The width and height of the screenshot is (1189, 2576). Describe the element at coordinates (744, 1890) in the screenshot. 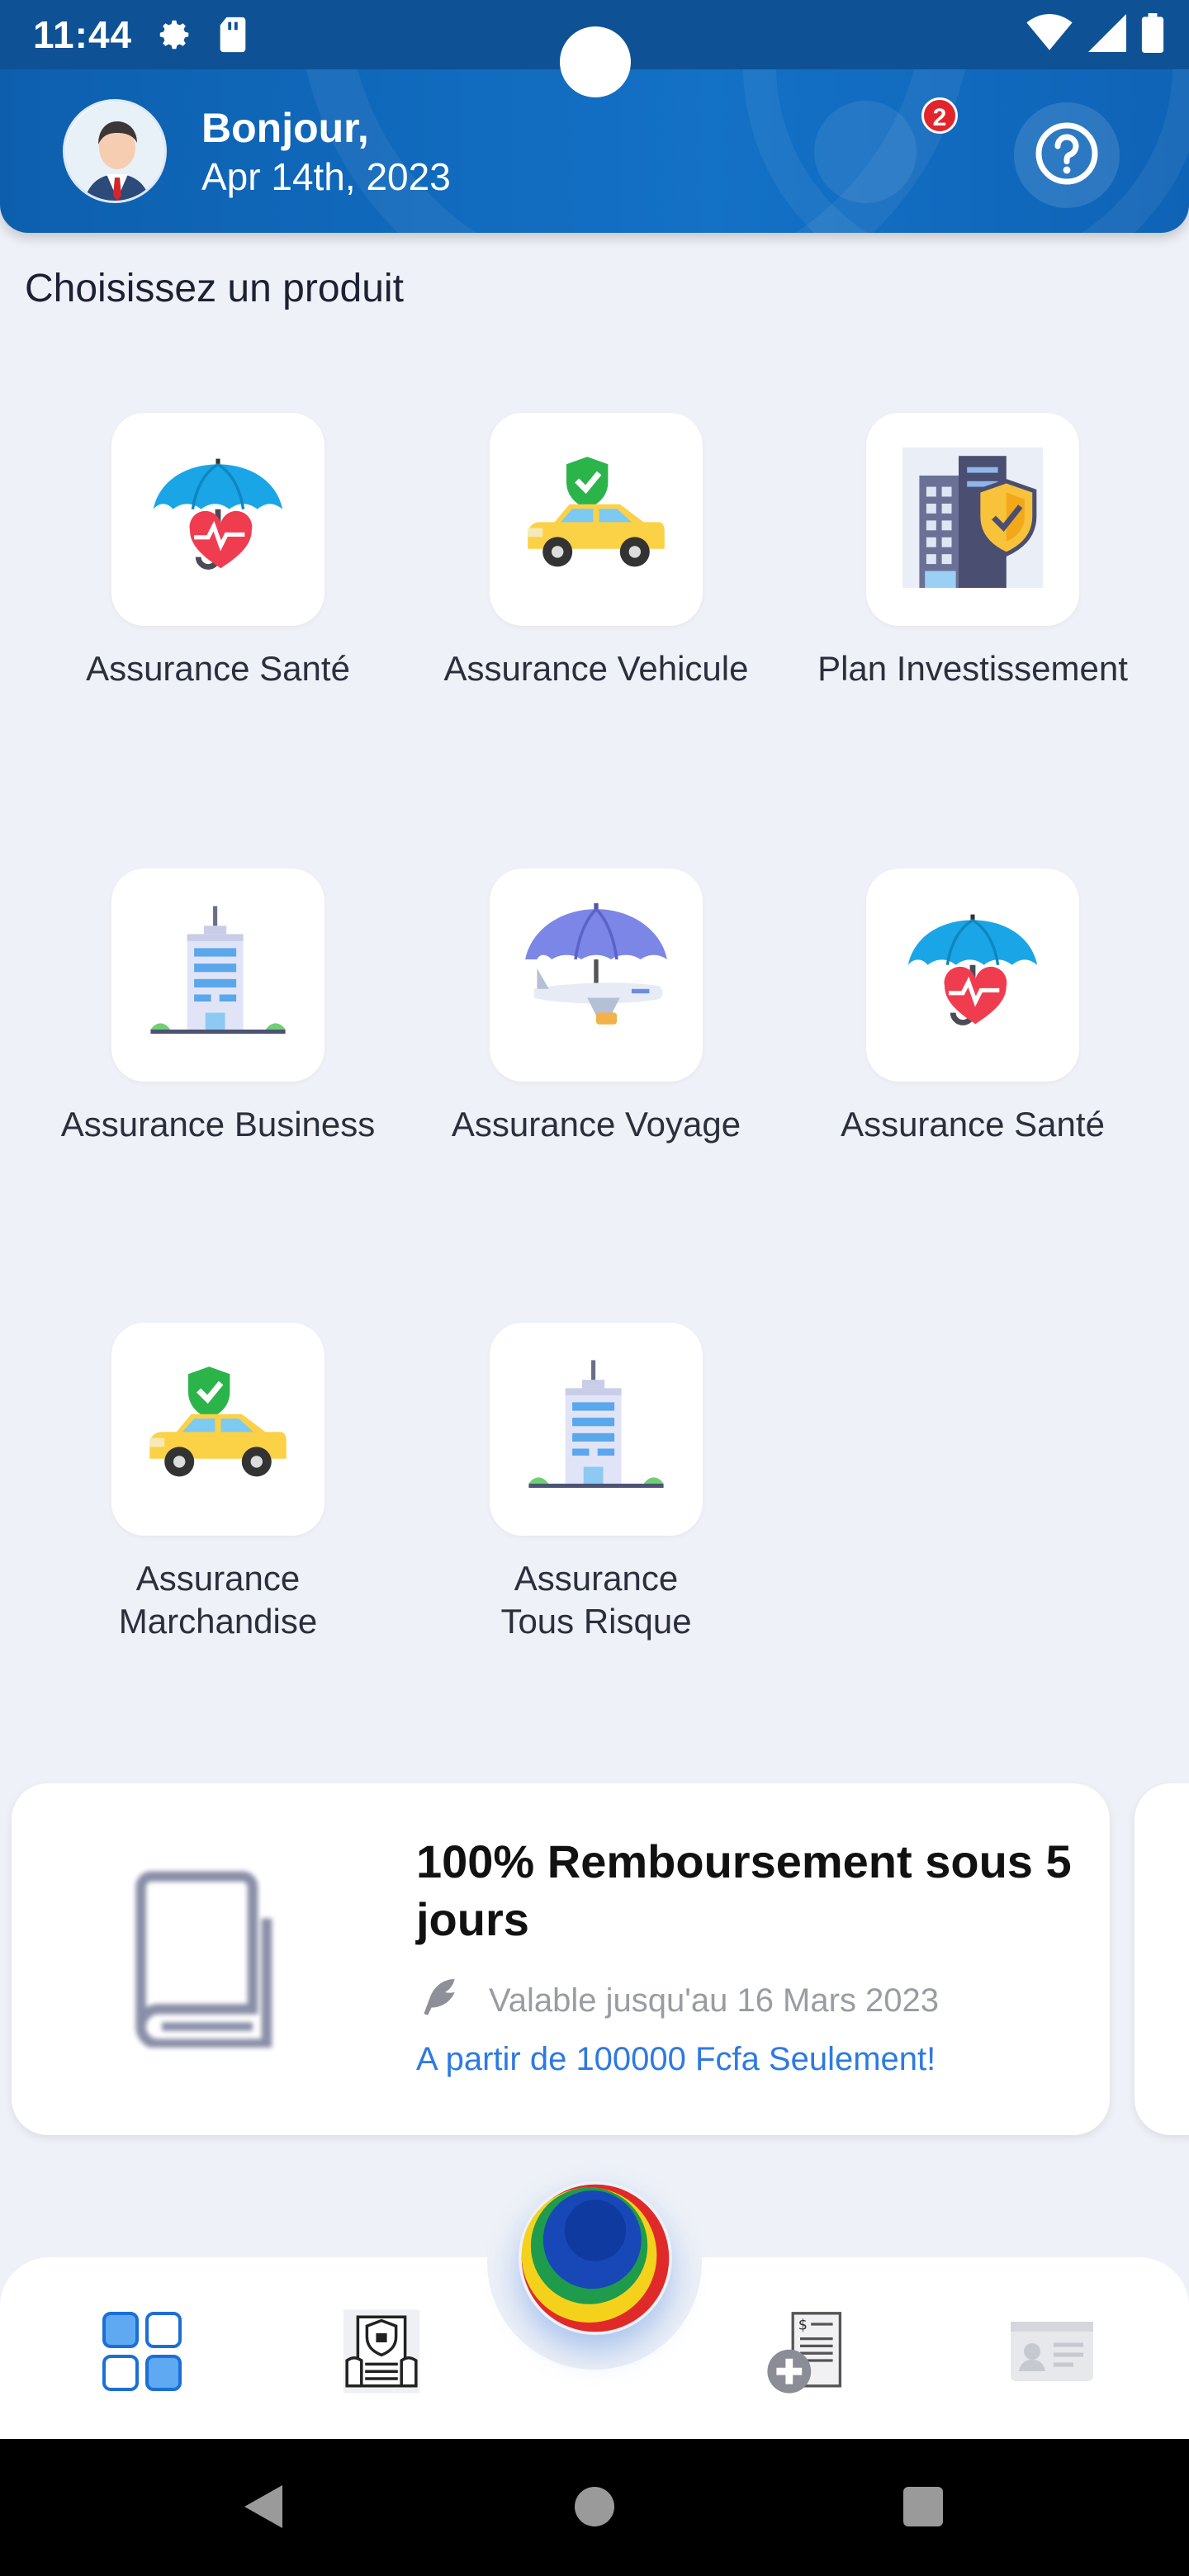

I see `promo-title: 100% Remboursement sous 5 jours` at that location.